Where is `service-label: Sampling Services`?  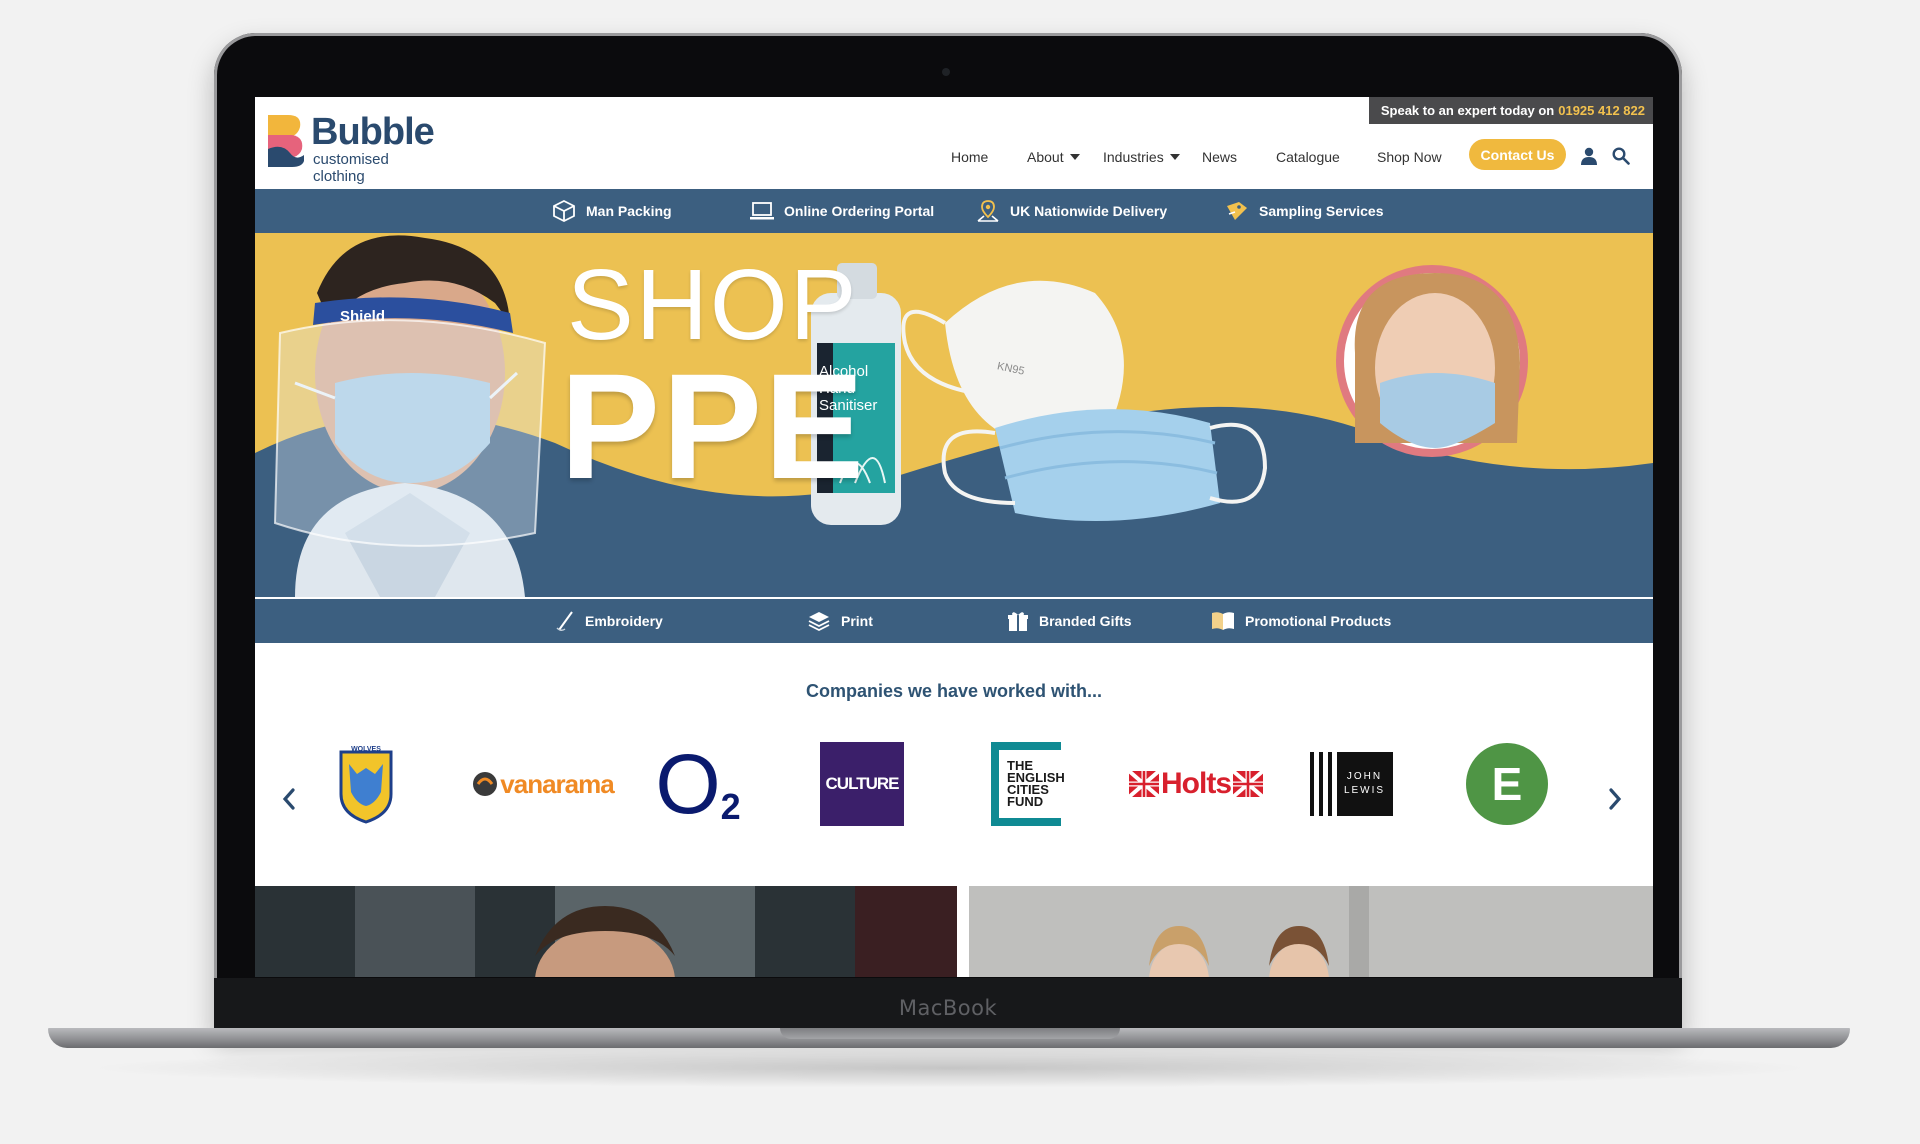
service-label: Sampling Services is located at coordinates (1321, 211).